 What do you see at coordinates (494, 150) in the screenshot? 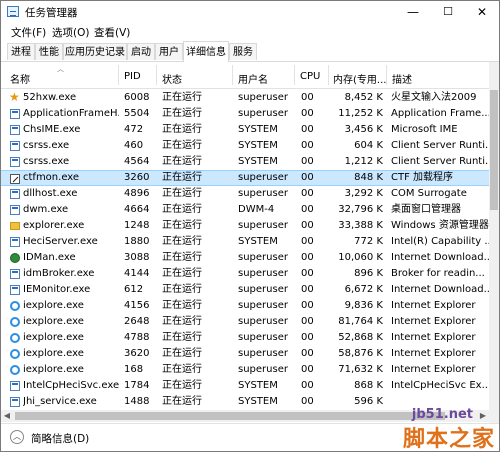
I see `vertical-scrollbar-thumb` at bounding box center [494, 150].